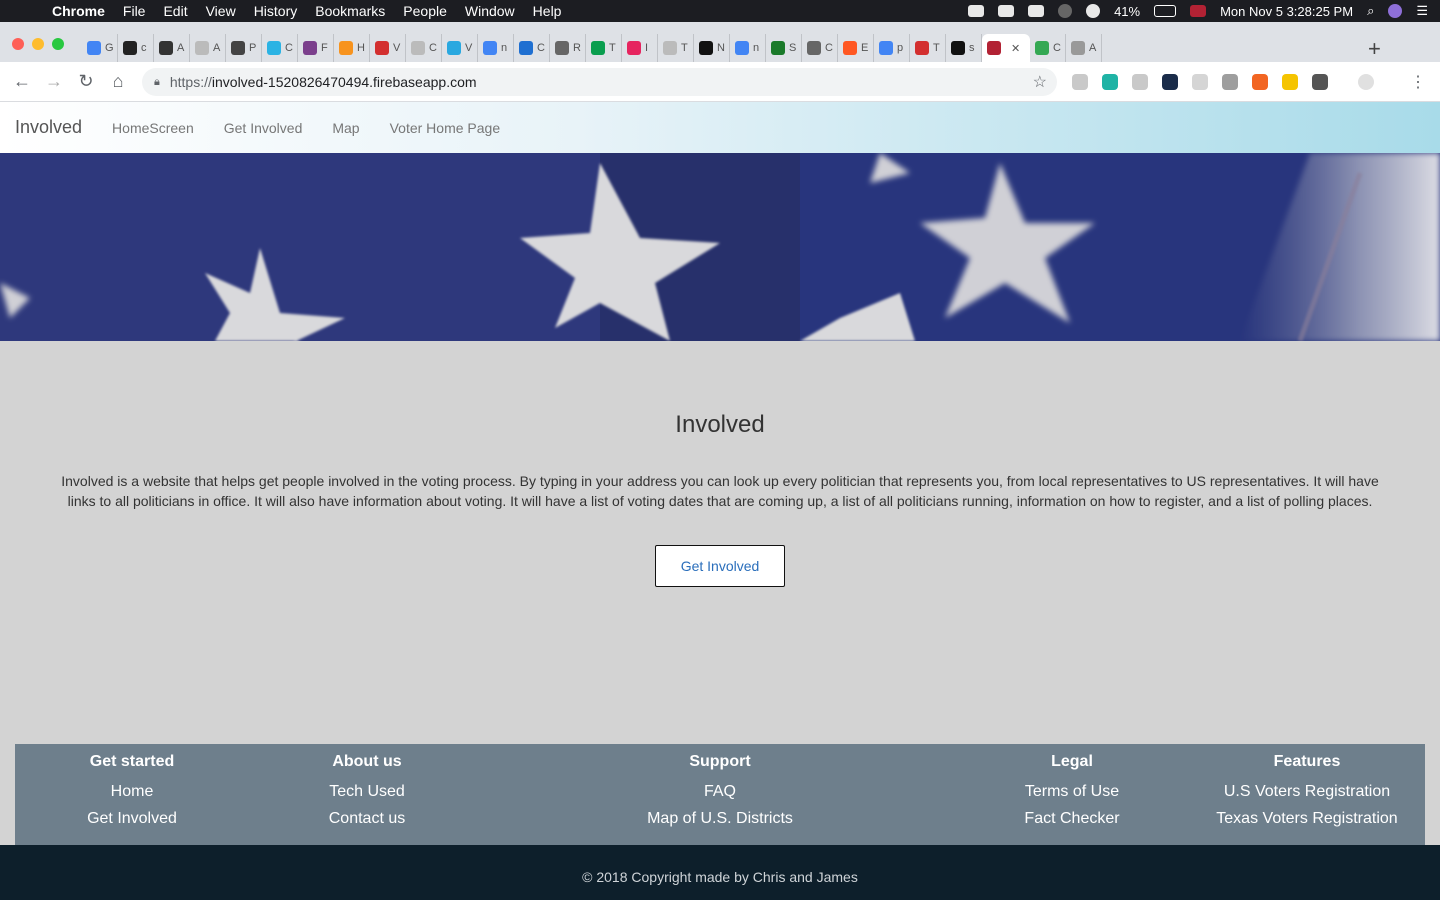 The height and width of the screenshot is (900, 1440). What do you see at coordinates (568, 48) in the screenshot?
I see `browser-tab: R` at bounding box center [568, 48].